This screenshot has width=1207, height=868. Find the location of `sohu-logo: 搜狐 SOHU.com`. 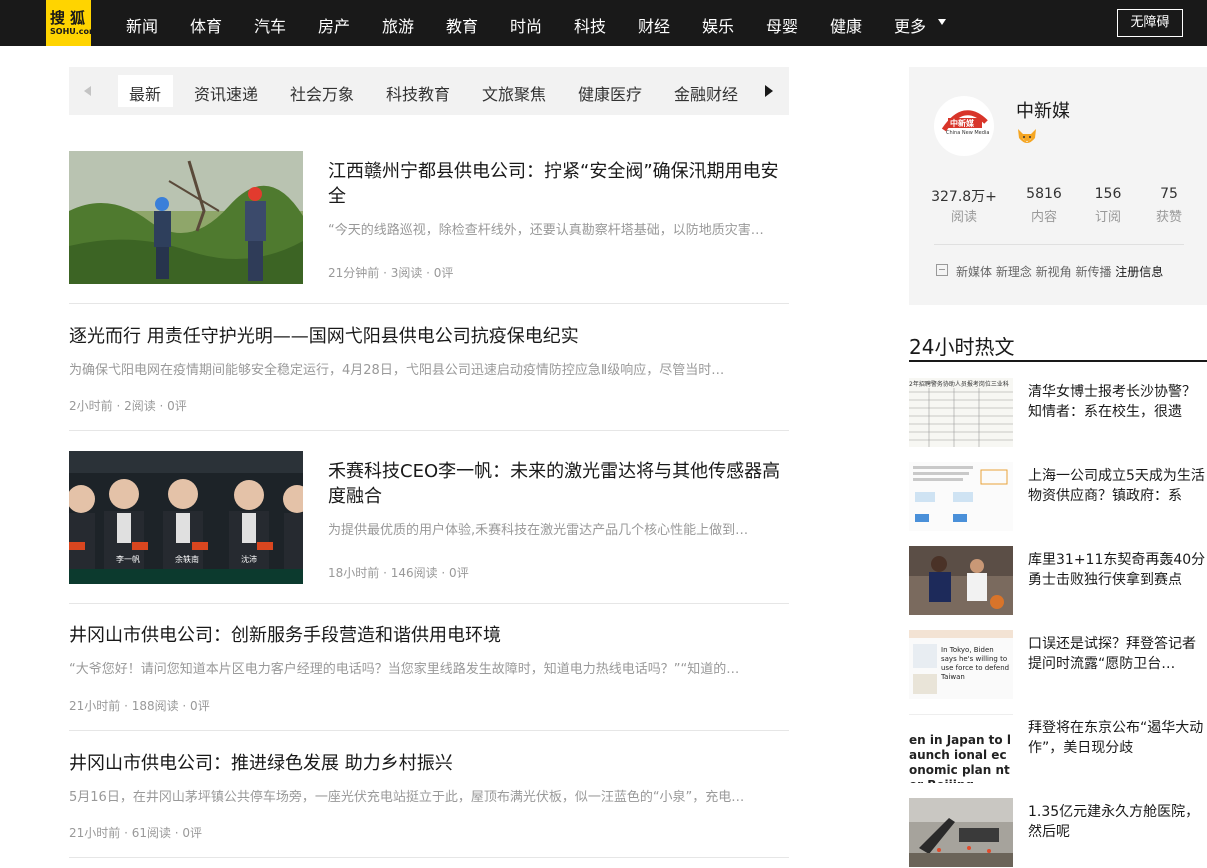

sohu-logo: 搜狐 SOHU.com is located at coordinates (71, 23).